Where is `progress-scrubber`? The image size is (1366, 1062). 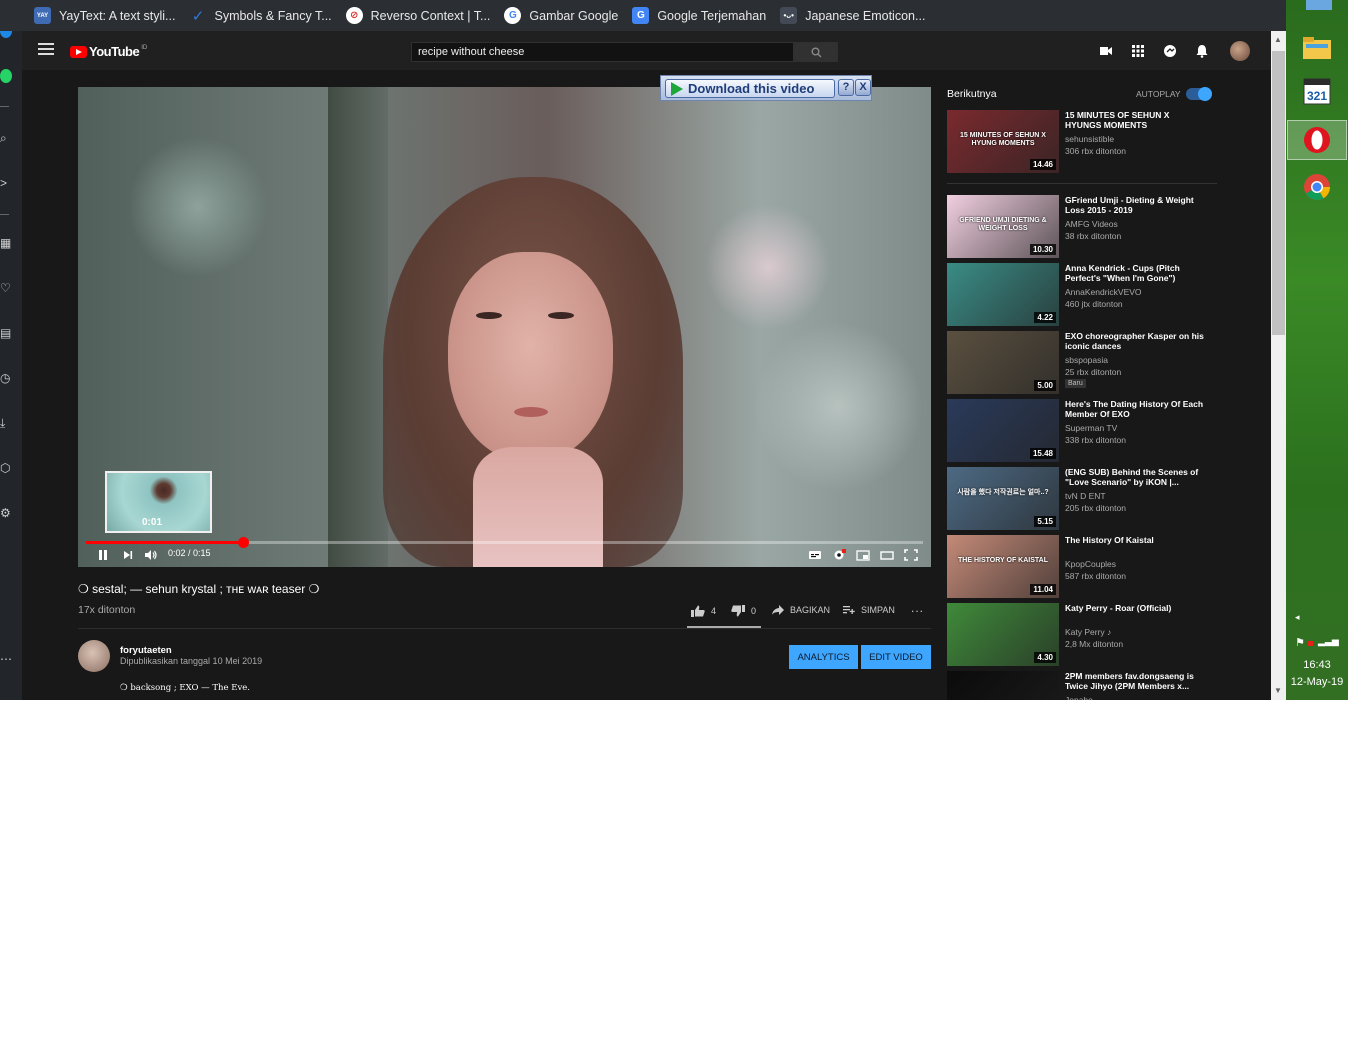 progress-scrubber is located at coordinates (243, 542).